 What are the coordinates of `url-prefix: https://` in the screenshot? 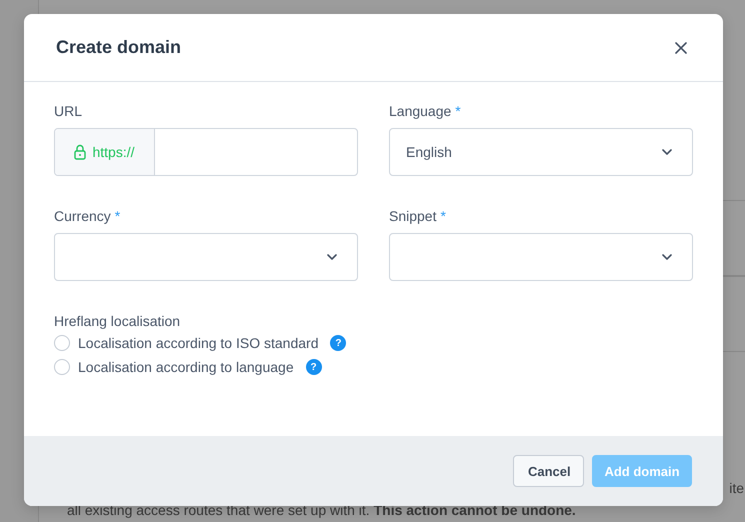 It's located at (105, 152).